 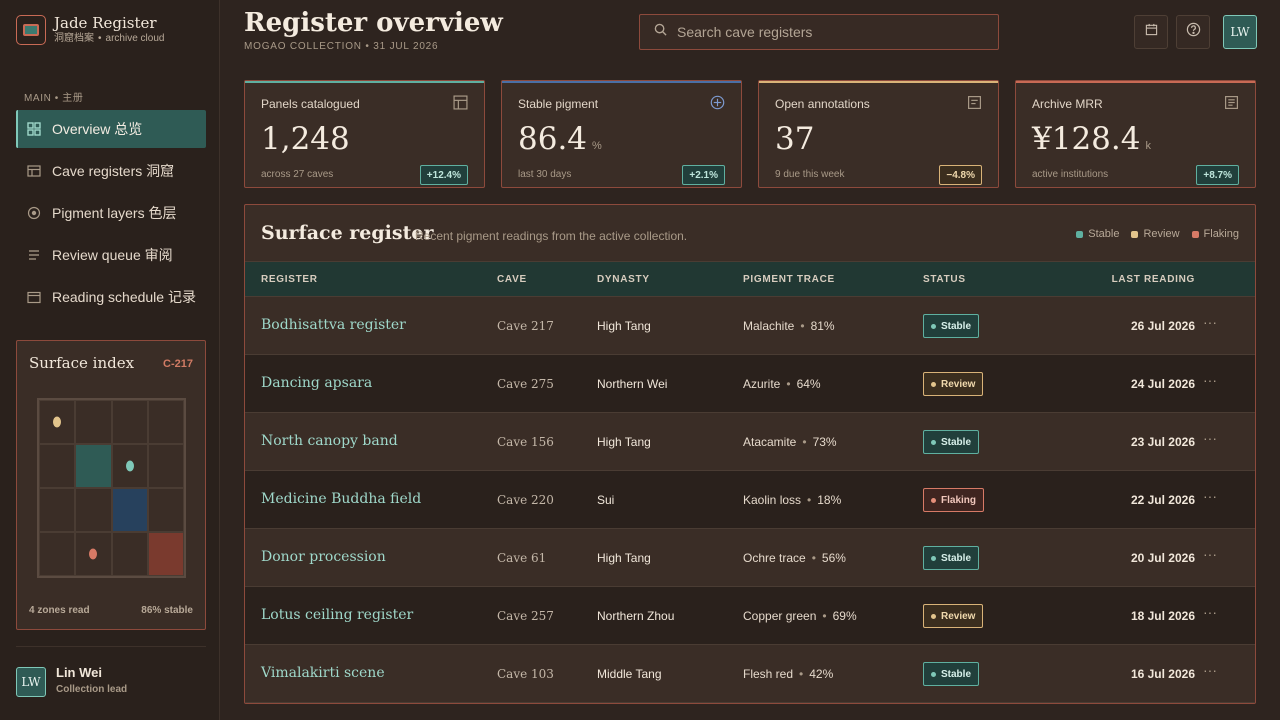 I want to click on grid-cell-active, so click(x=129, y=510).